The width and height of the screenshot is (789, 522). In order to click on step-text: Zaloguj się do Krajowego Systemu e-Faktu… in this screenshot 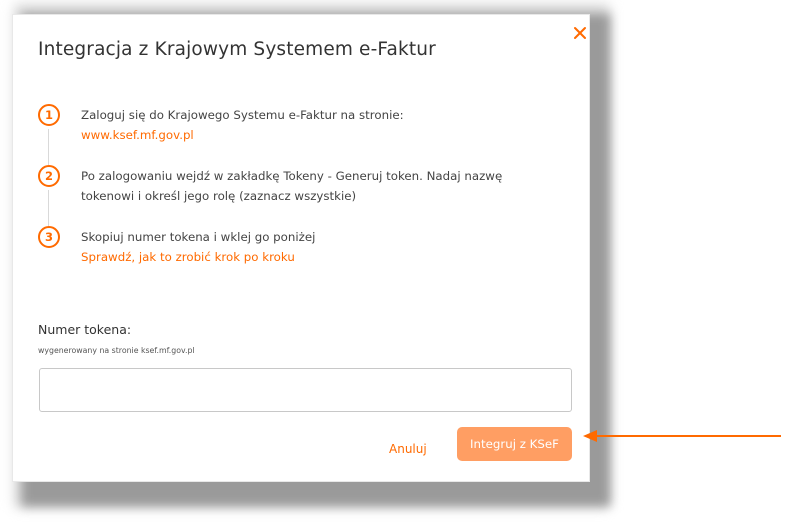, I will do `click(242, 125)`.